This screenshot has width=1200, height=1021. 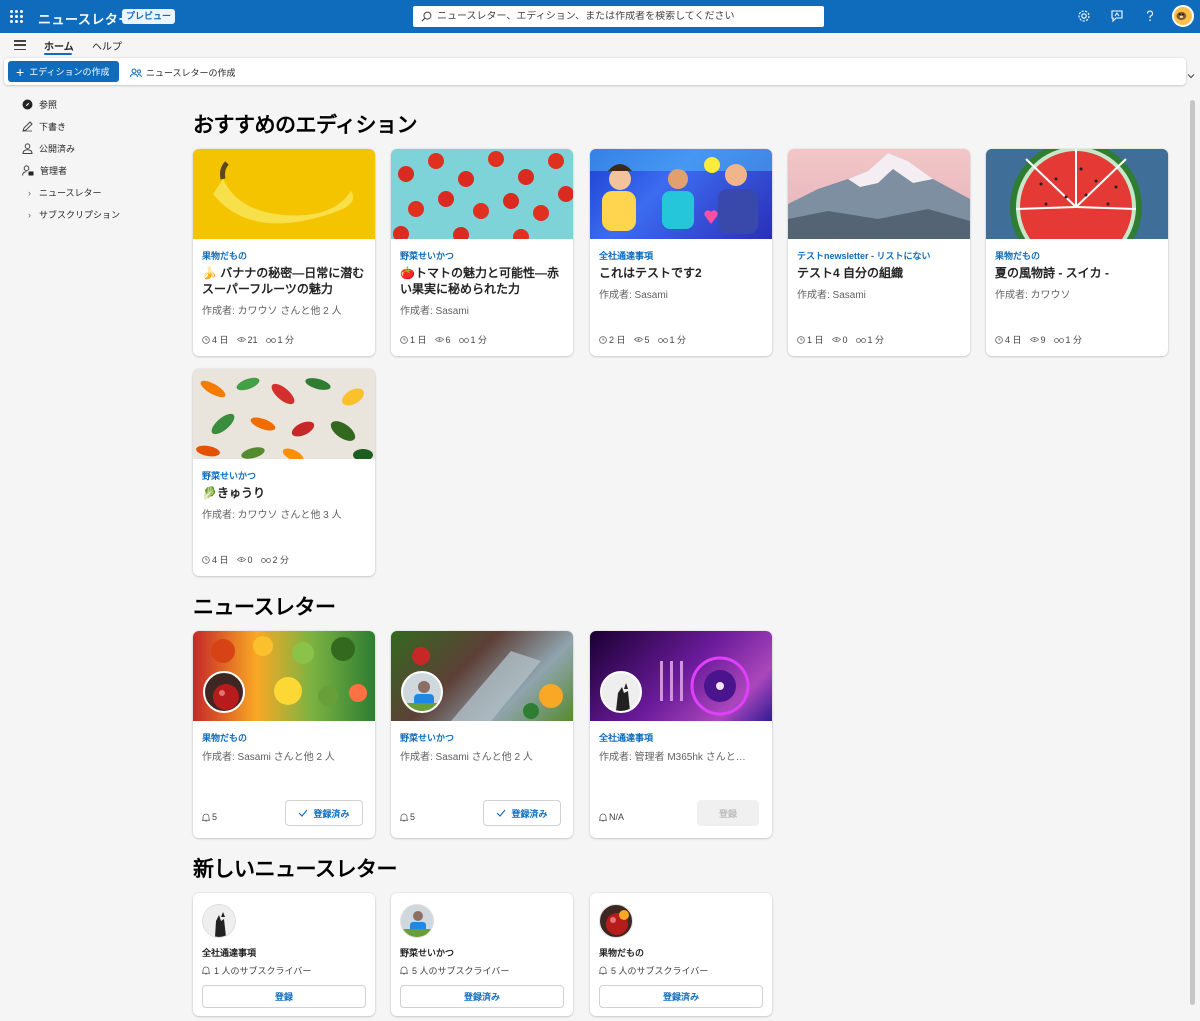 What do you see at coordinates (285, 493) in the screenshot?
I see `edition-title: 🥬きゅうり` at bounding box center [285, 493].